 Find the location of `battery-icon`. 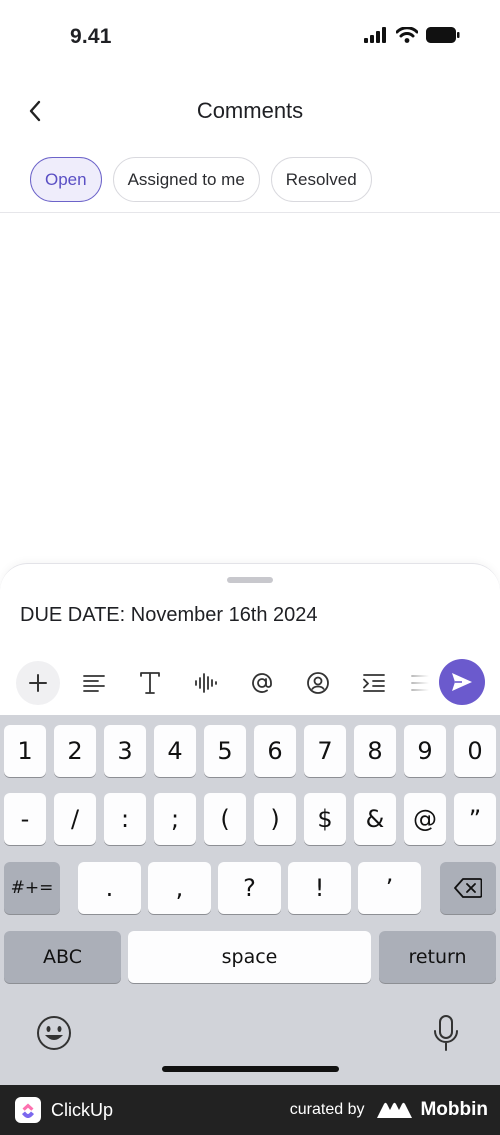

battery-icon is located at coordinates (443, 35).